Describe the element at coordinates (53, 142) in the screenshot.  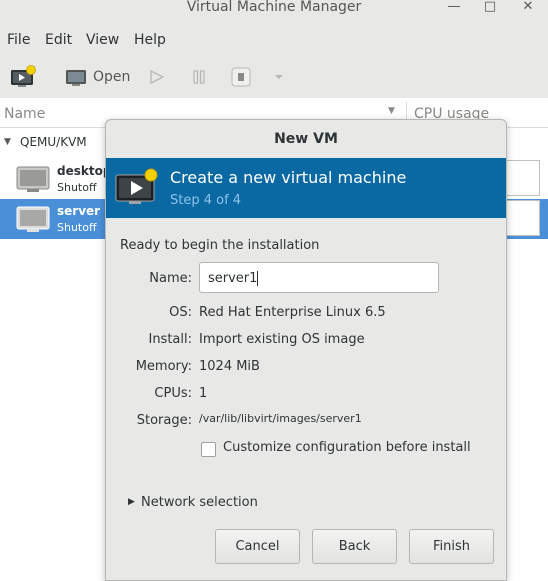
I see `connection-label: QEMU/KVM` at that location.